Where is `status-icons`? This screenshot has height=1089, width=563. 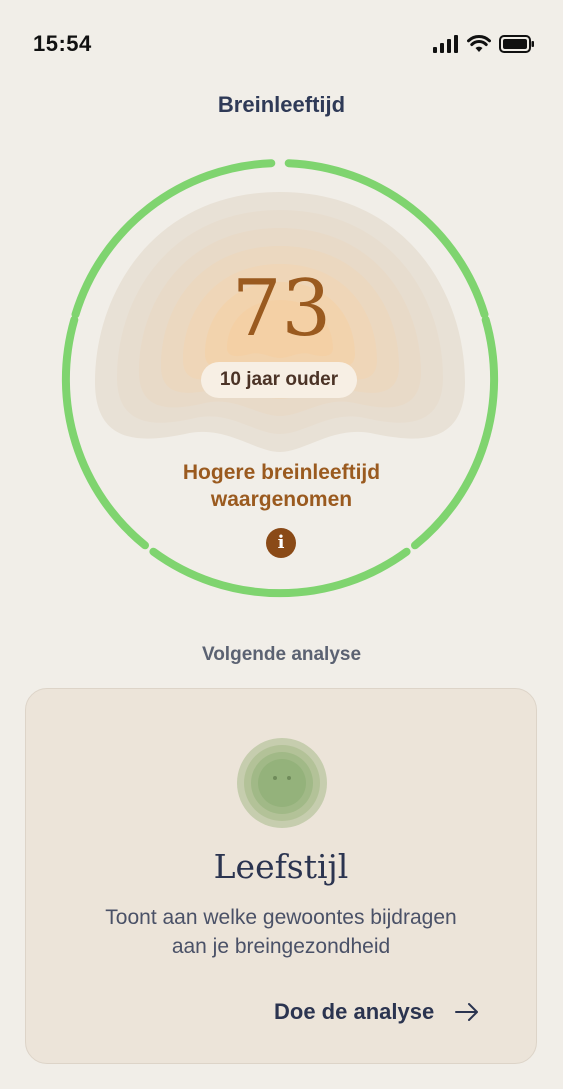 status-icons is located at coordinates (484, 44).